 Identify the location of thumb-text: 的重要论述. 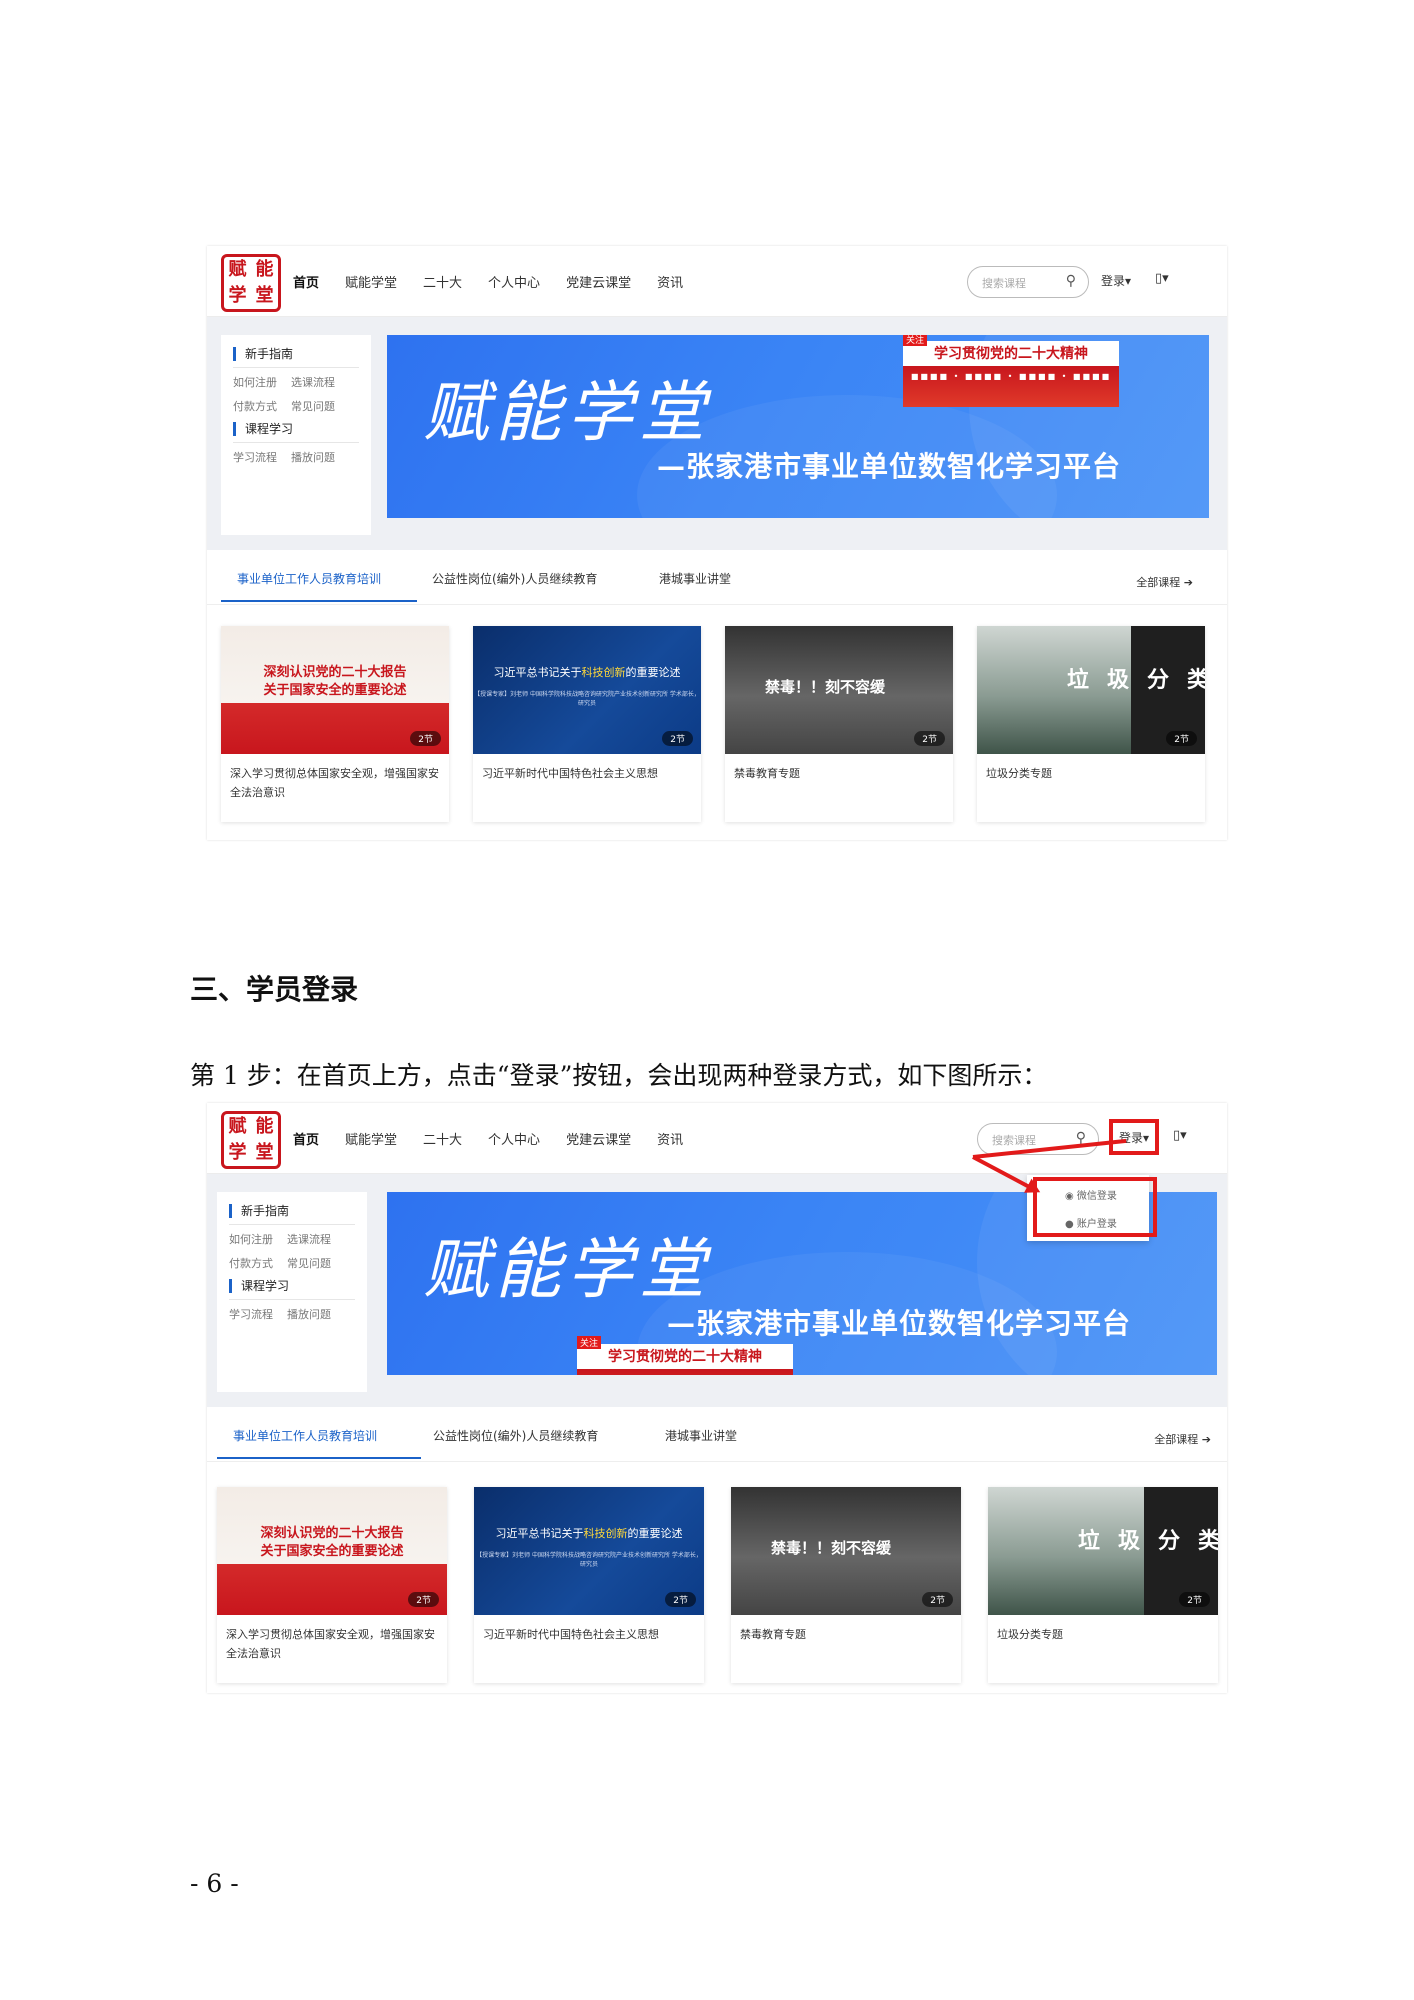
(653, 672).